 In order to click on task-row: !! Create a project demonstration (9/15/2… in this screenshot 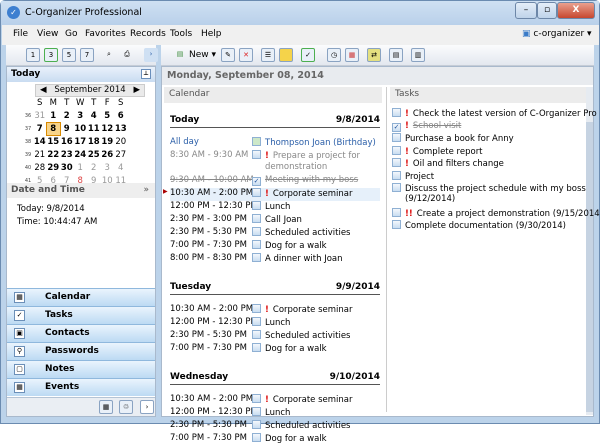, I will do `click(496, 213)`.